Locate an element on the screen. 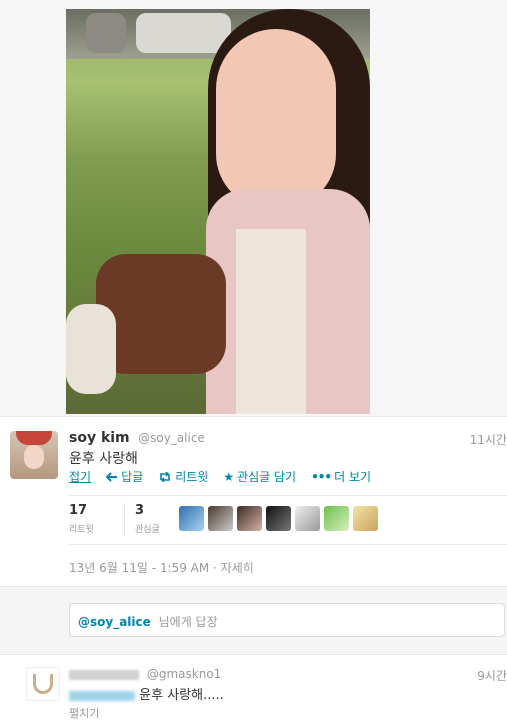 The height and width of the screenshot is (721, 507). reply-header: @gmaskno1 is located at coordinates (145, 674).